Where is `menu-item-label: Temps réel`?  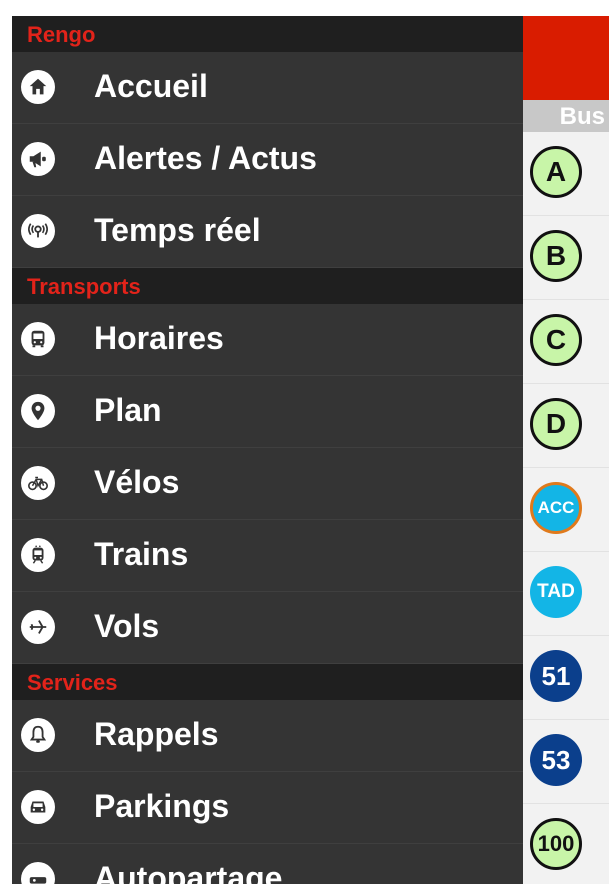
menu-item-label: Temps réel is located at coordinates (177, 230).